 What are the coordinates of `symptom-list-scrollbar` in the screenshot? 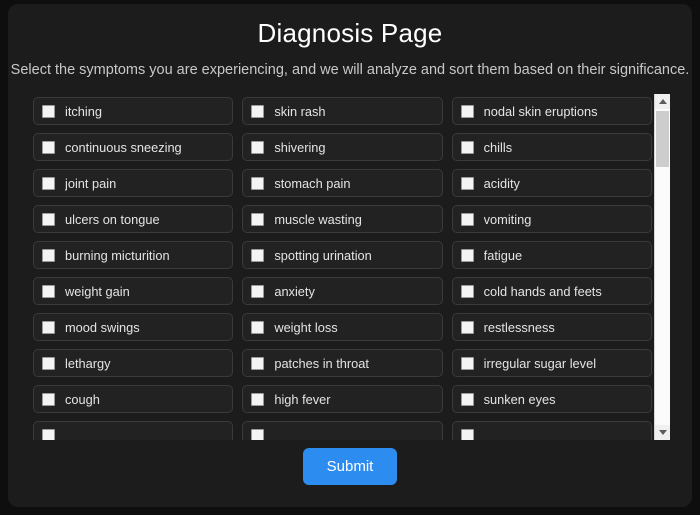 It's located at (662, 267).